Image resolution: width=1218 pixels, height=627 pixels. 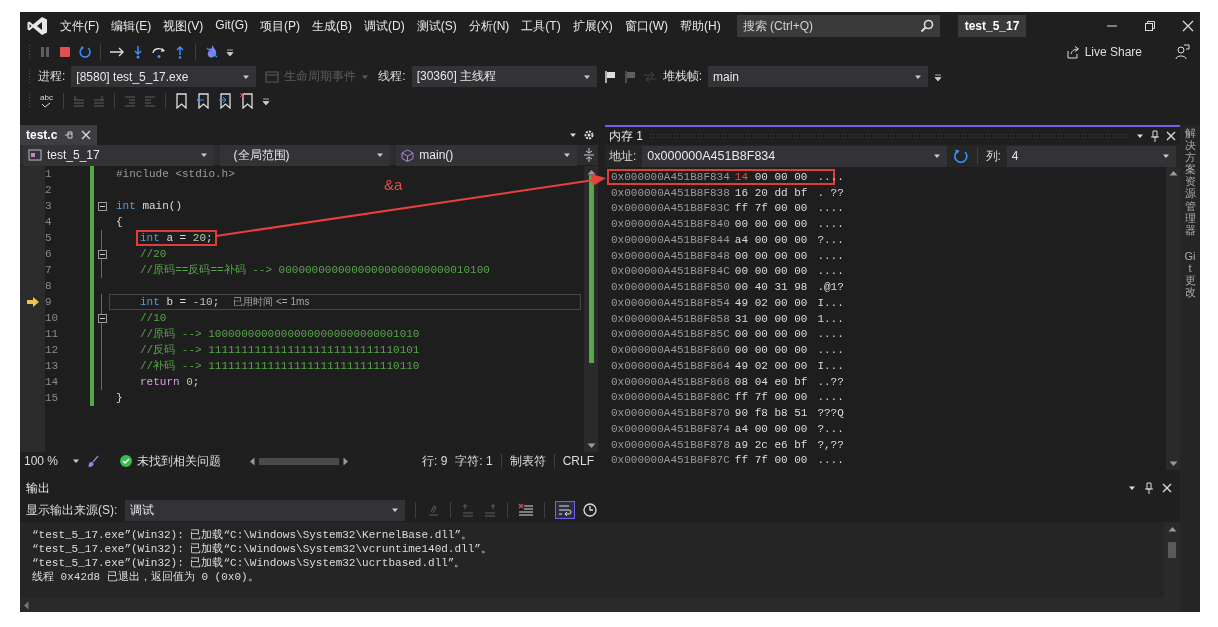 What do you see at coordinates (1190, 181) in the screenshot?
I see `side-tab: 解决方案资源管理器` at bounding box center [1190, 181].